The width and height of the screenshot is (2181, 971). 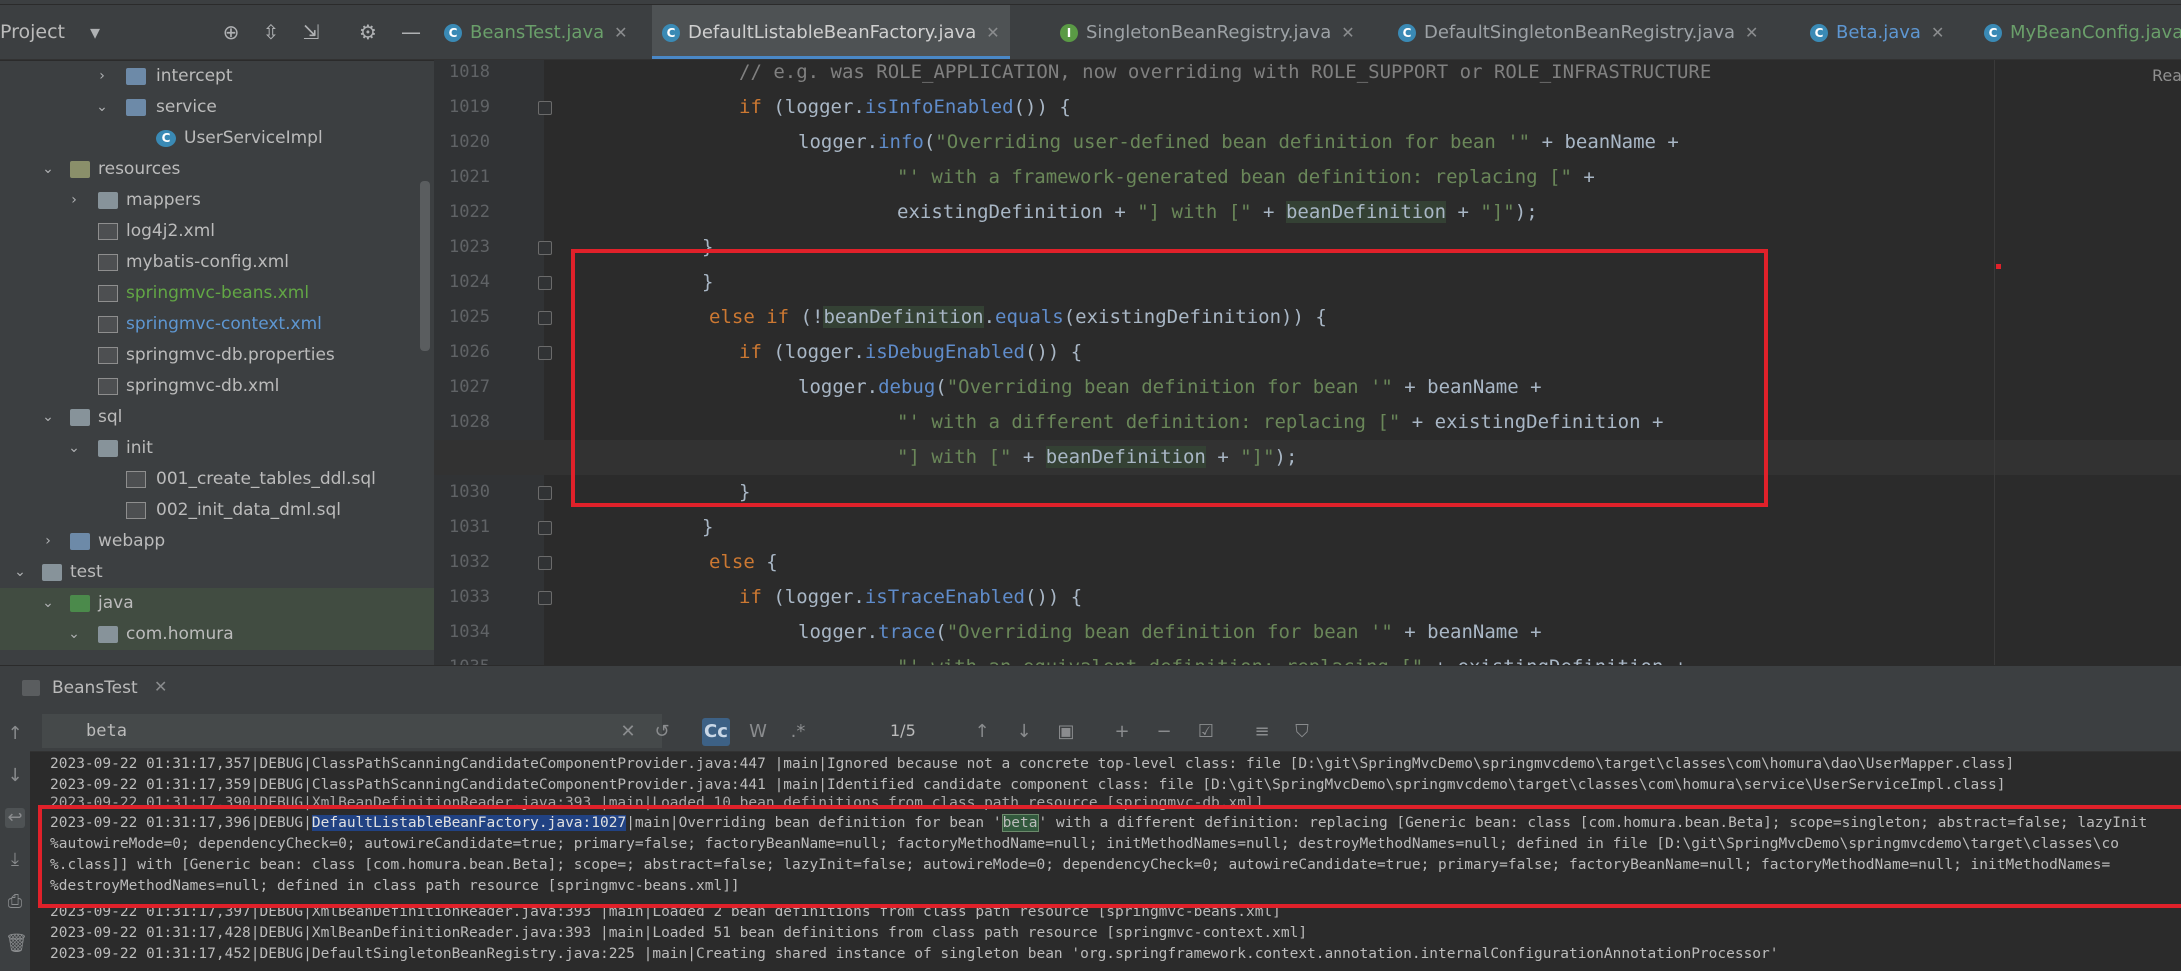 What do you see at coordinates (217, 200) in the screenshot?
I see `tree-item-mappers: › mappers` at bounding box center [217, 200].